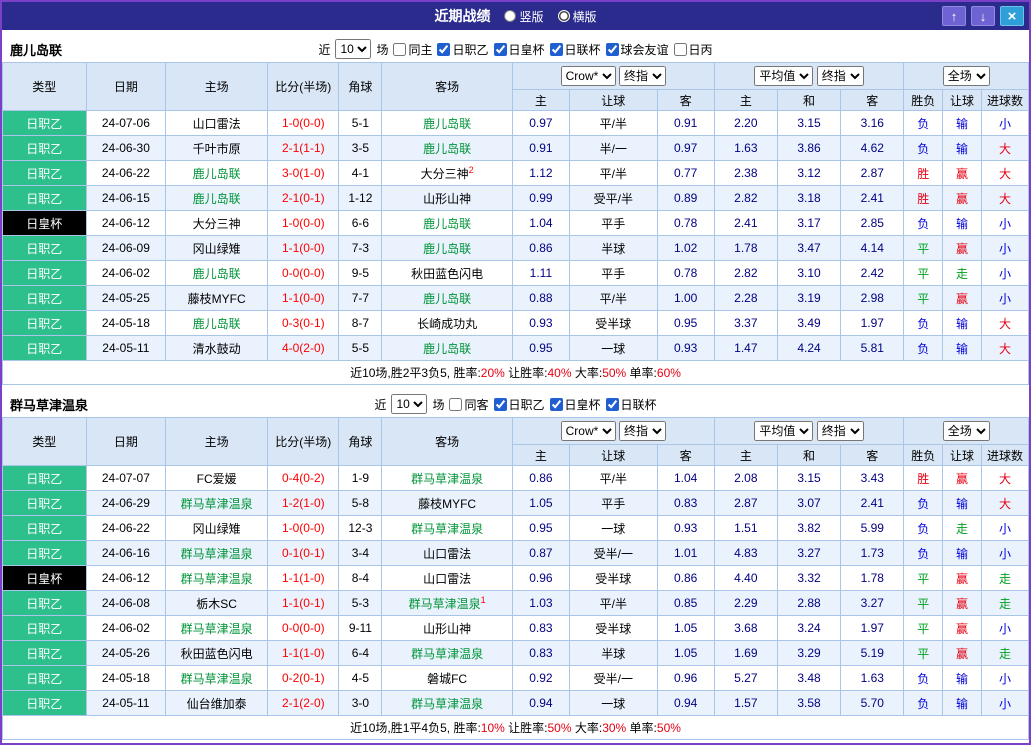 This screenshot has width=1031, height=745. What do you see at coordinates (217, 298) in the screenshot?
I see `home-team-cell: 藤枝MYFC` at bounding box center [217, 298].